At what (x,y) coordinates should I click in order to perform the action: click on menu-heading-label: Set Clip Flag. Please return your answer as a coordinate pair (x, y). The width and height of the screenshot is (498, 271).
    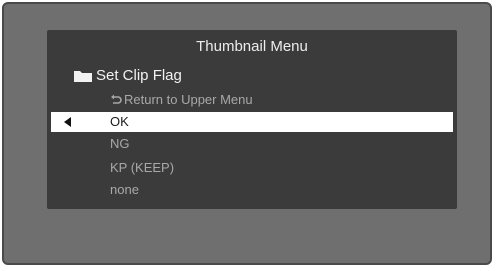
    Looking at the image, I should click on (139, 75).